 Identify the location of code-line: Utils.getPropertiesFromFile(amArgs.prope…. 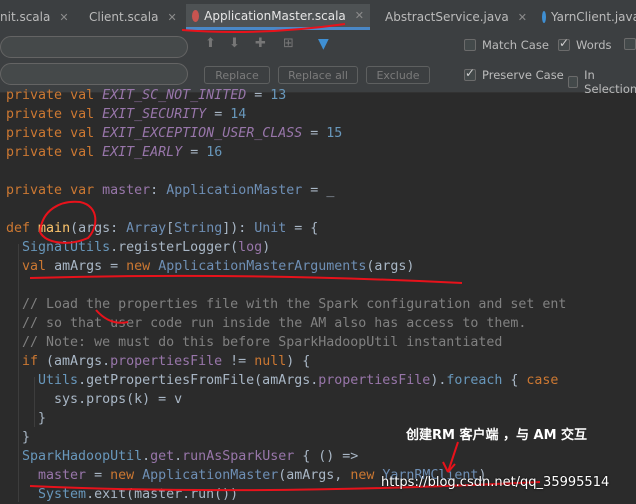
(298, 380).